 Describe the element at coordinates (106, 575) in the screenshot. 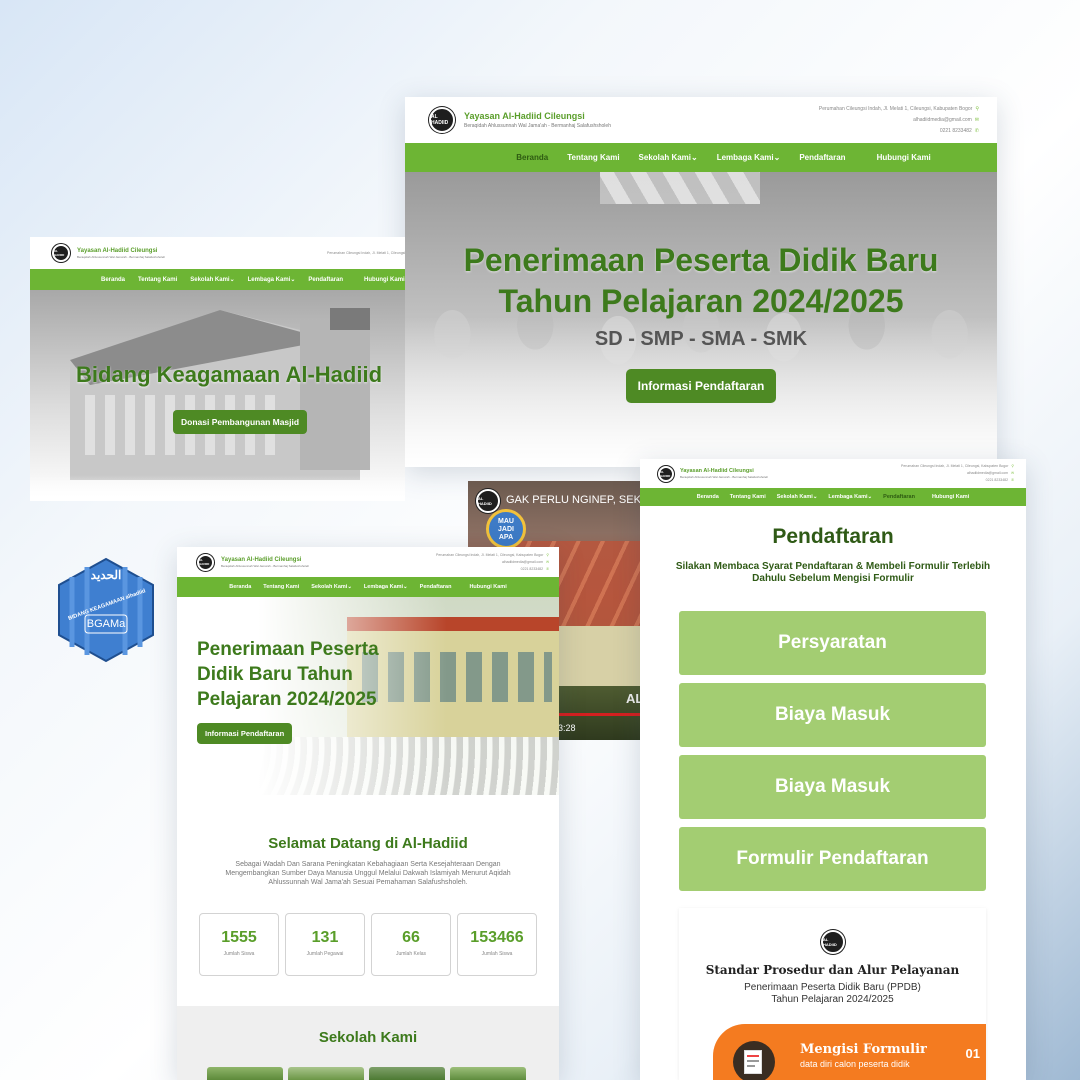

I see `bgama-arabic: الحديد` at that location.